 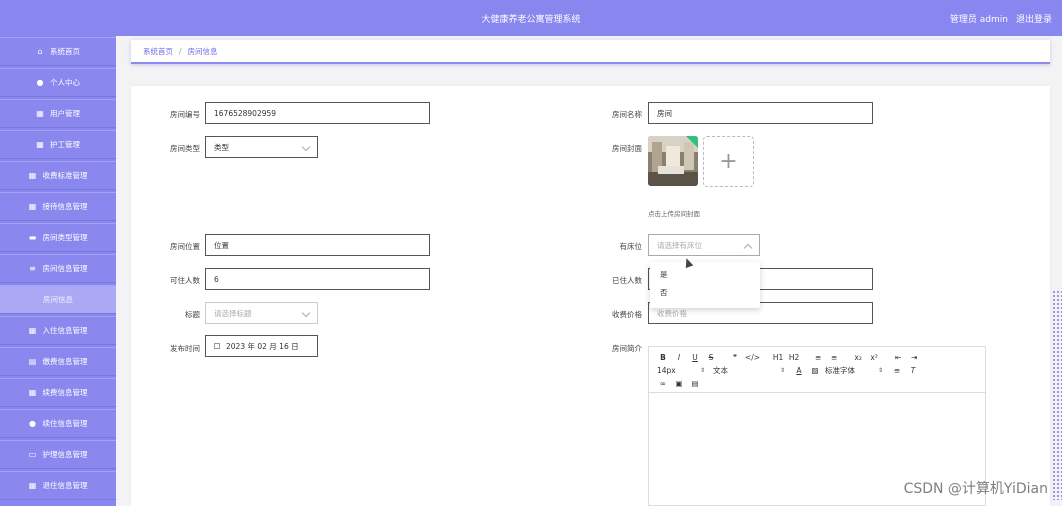 What do you see at coordinates (65, 237) in the screenshot?
I see `sidebar-item-label: 房间类型管理` at bounding box center [65, 237].